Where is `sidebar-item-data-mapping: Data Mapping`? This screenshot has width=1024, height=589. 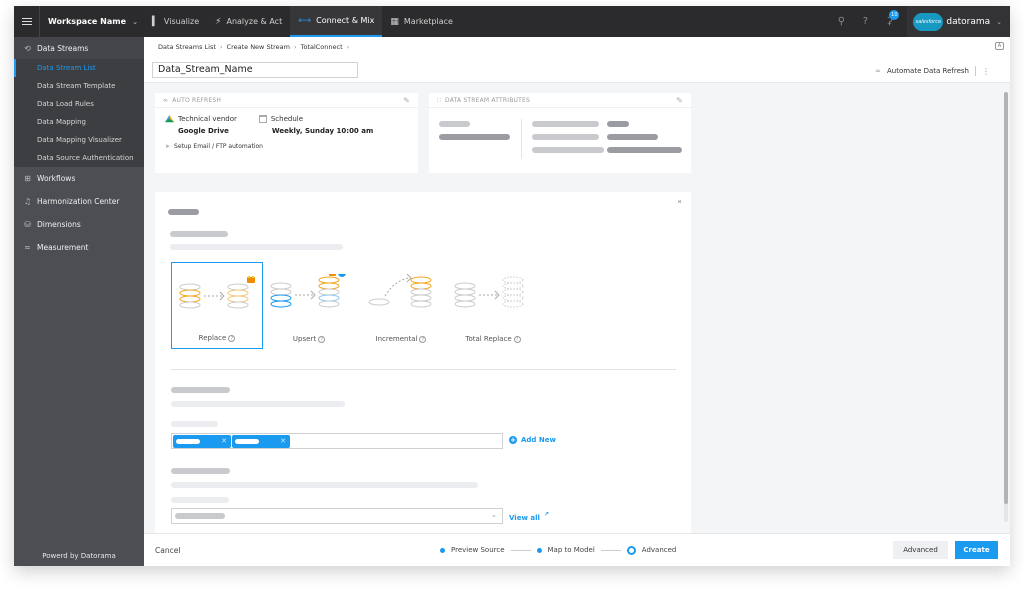
sidebar-item-data-mapping: Data Mapping is located at coordinates (79, 122).